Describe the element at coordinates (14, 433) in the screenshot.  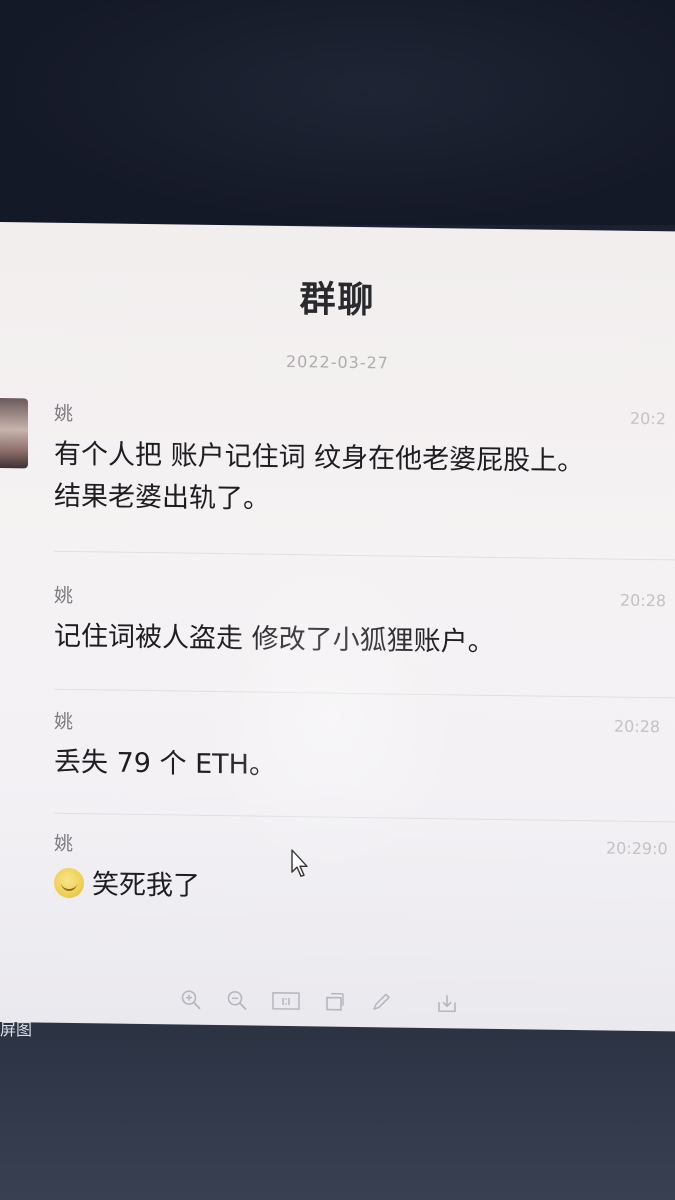
I see `avatar` at that location.